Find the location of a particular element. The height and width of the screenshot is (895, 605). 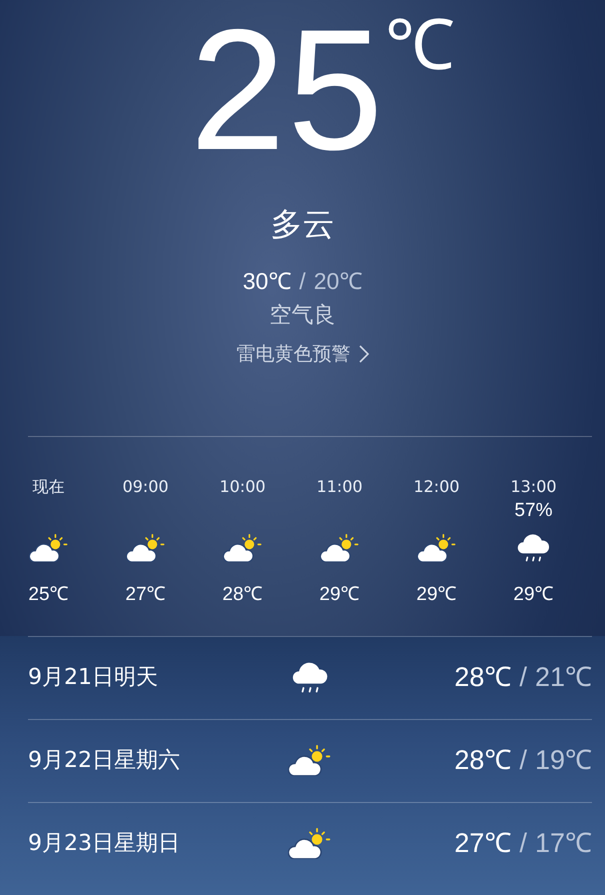

precipitation-chance: 57% is located at coordinates (533, 511).